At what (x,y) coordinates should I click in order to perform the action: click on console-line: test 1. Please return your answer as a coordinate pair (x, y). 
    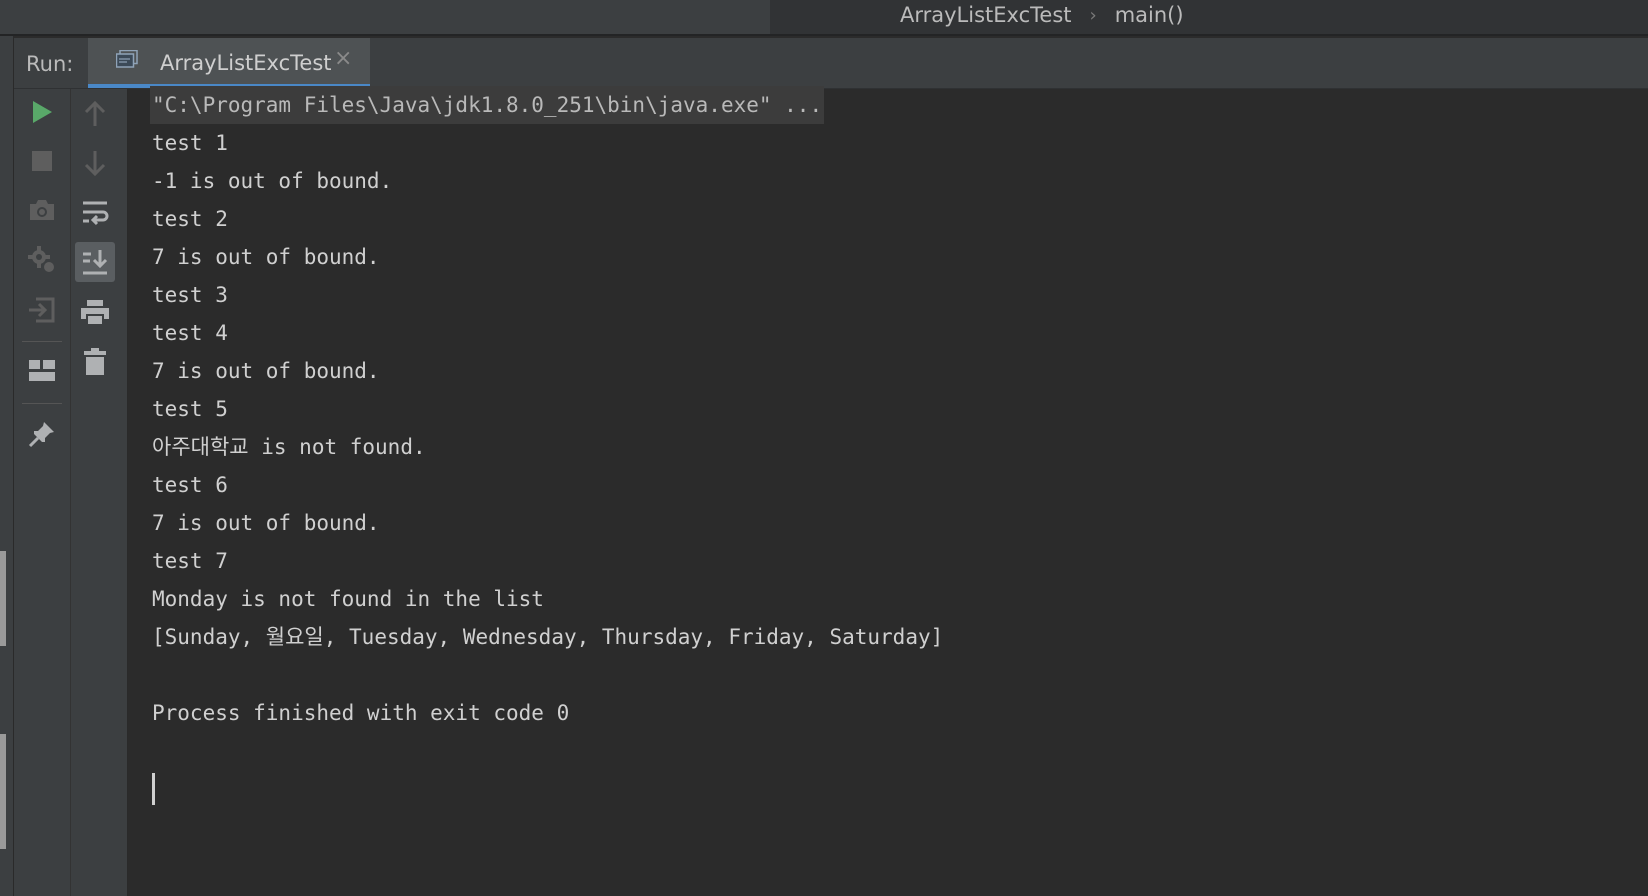
    Looking at the image, I should click on (190, 143).